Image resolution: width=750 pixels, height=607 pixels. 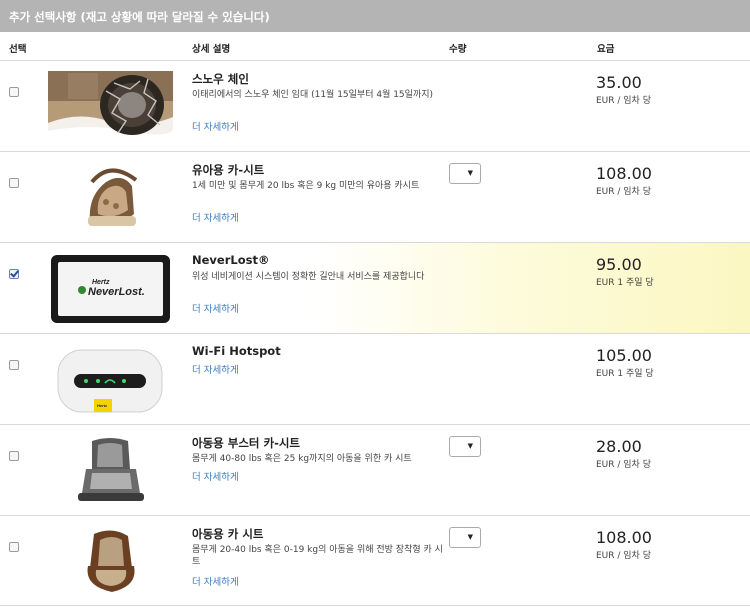 What do you see at coordinates (302, 459) in the screenshot?
I see `option-description: 몸무게 40-80 lbs 혹은 25 kg까지의 아동을 위한 카 시트` at bounding box center [302, 459].